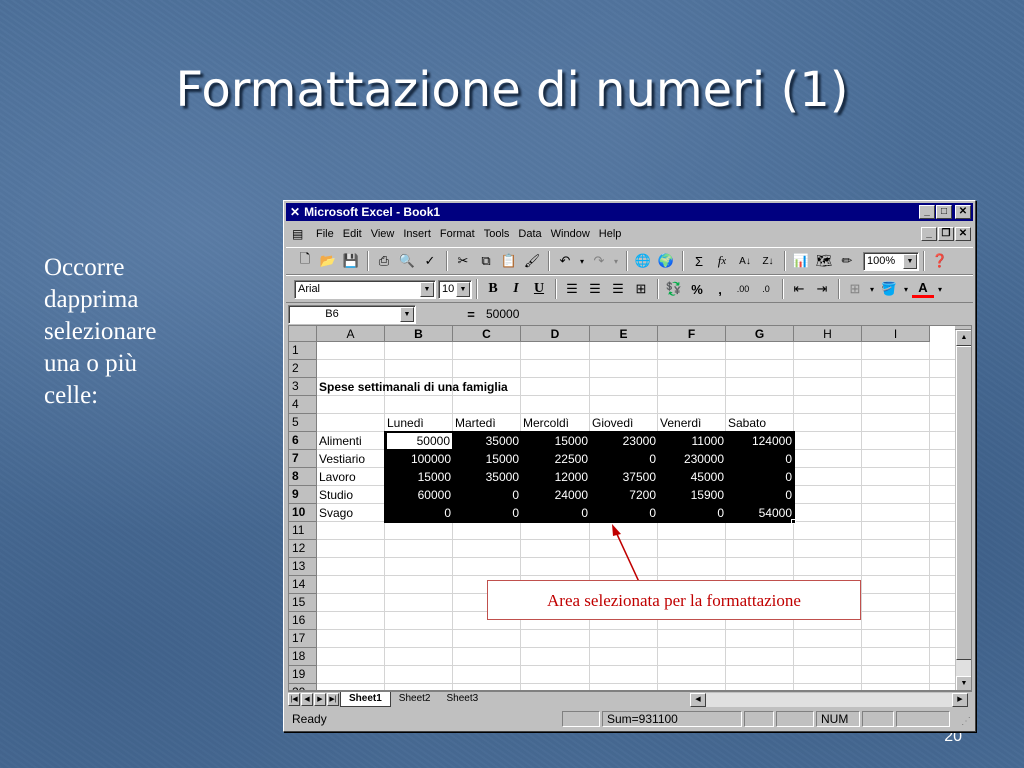 The height and width of the screenshot is (768, 1024). Describe the element at coordinates (963, 234) in the screenshot. I see `doc-close-button: ✕` at that location.